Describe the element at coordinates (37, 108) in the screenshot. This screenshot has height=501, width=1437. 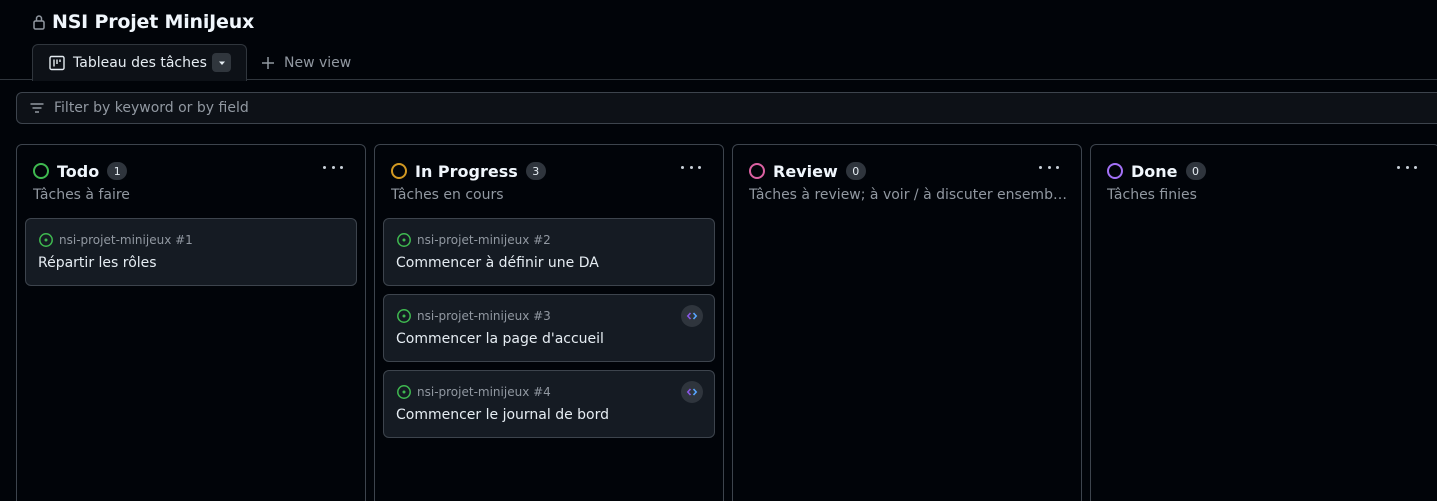
I see `filter-icon` at that location.